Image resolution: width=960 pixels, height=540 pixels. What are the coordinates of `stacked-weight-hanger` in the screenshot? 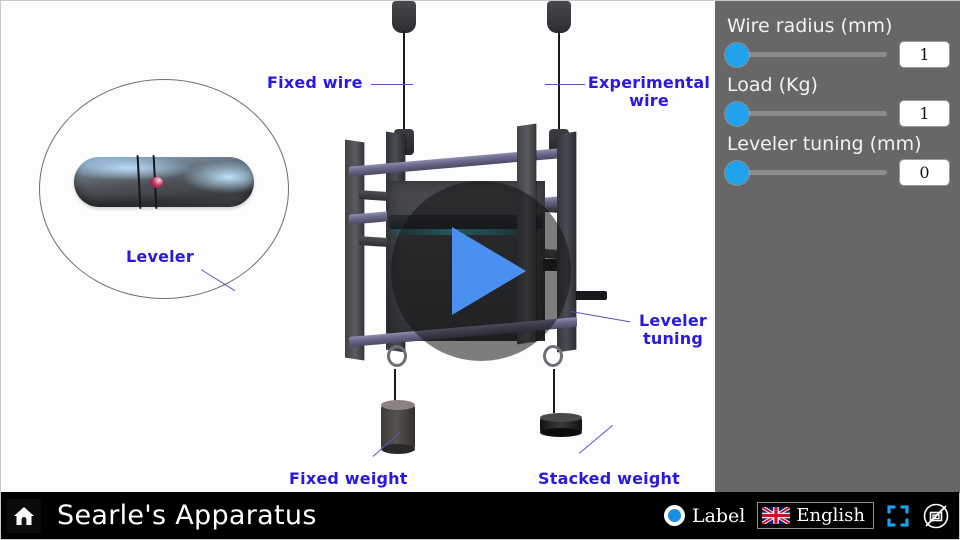 It's located at (554, 391).